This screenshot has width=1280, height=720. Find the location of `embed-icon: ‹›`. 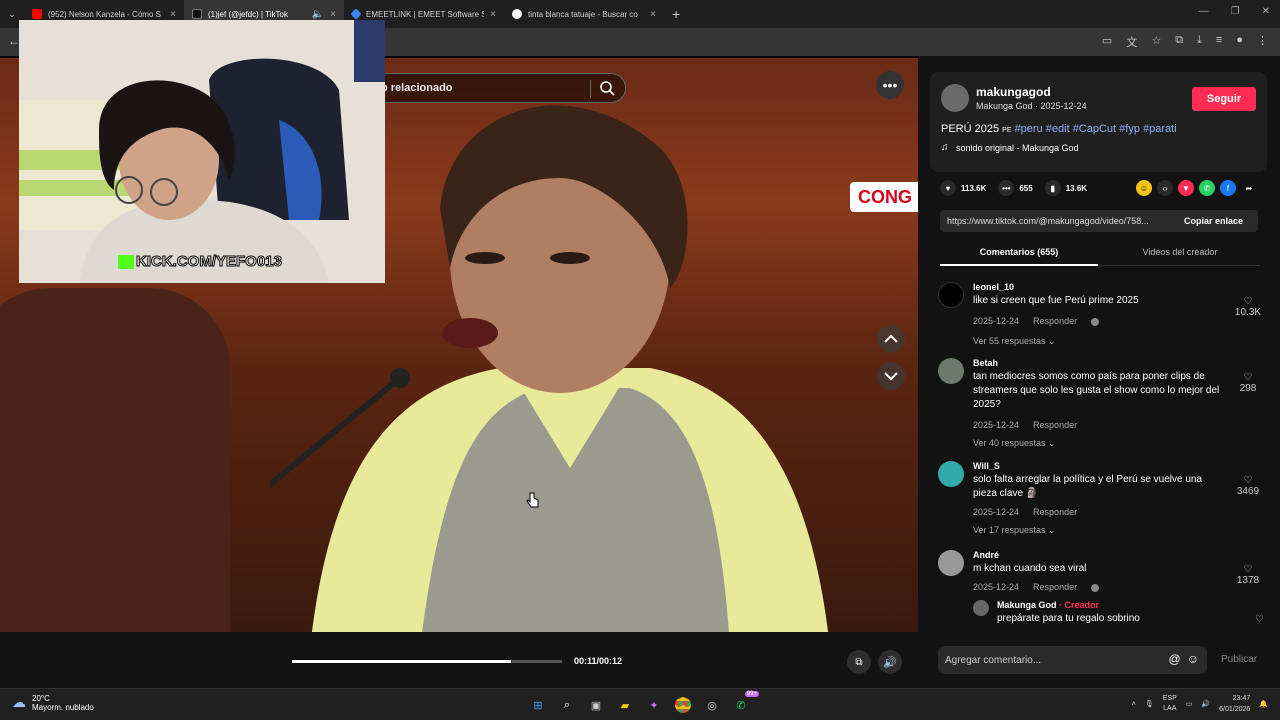

embed-icon: ‹› is located at coordinates (1165, 188).